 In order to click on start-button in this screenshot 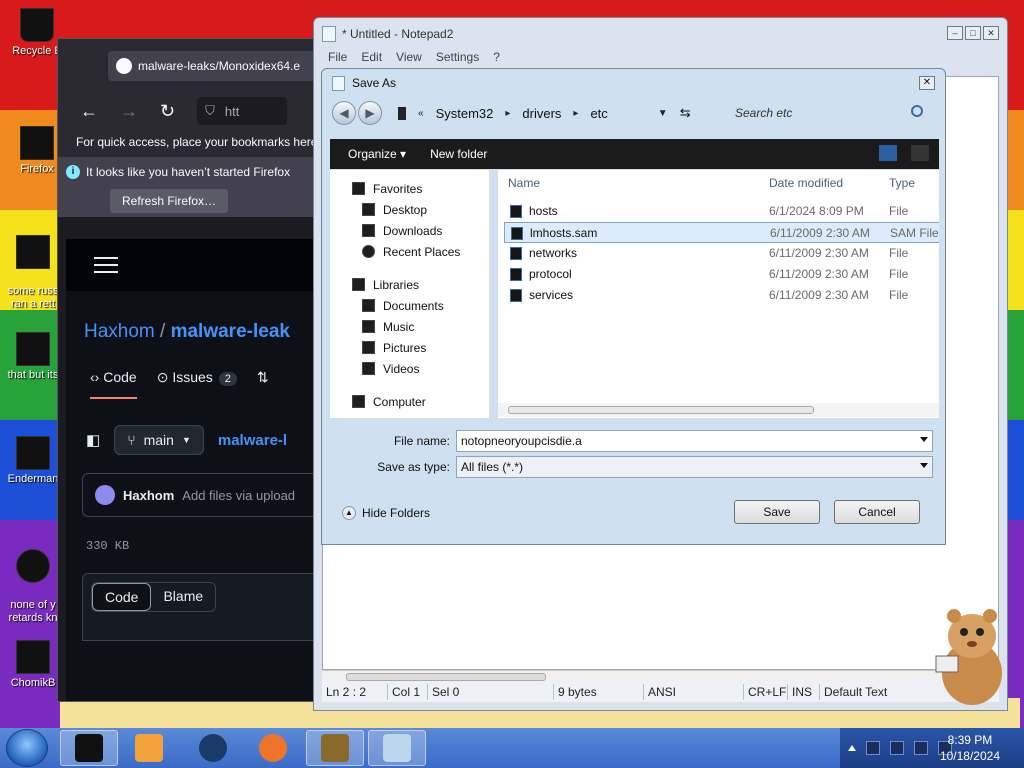, I will do `click(27, 748)`.